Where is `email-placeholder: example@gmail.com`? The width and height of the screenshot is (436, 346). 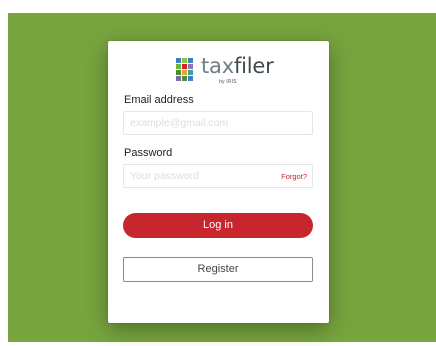 email-placeholder: example@gmail.com is located at coordinates (179, 123).